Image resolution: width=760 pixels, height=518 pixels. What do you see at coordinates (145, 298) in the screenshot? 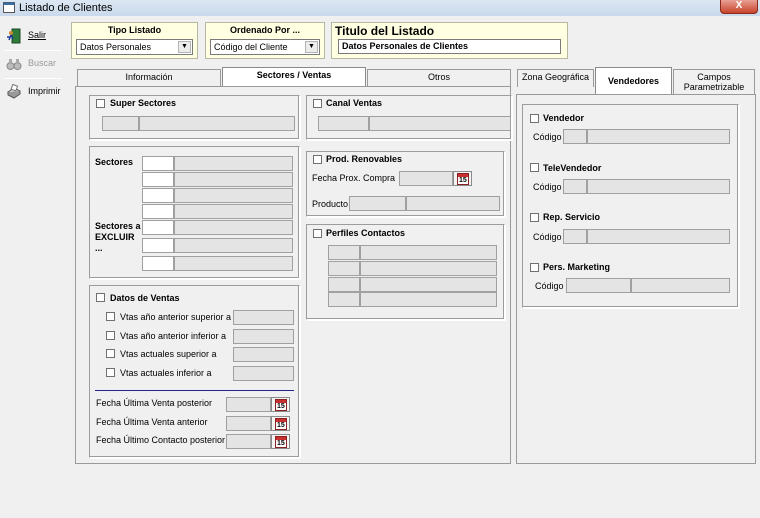
I see `datos-ventas-label: Datos de Ventas` at bounding box center [145, 298].